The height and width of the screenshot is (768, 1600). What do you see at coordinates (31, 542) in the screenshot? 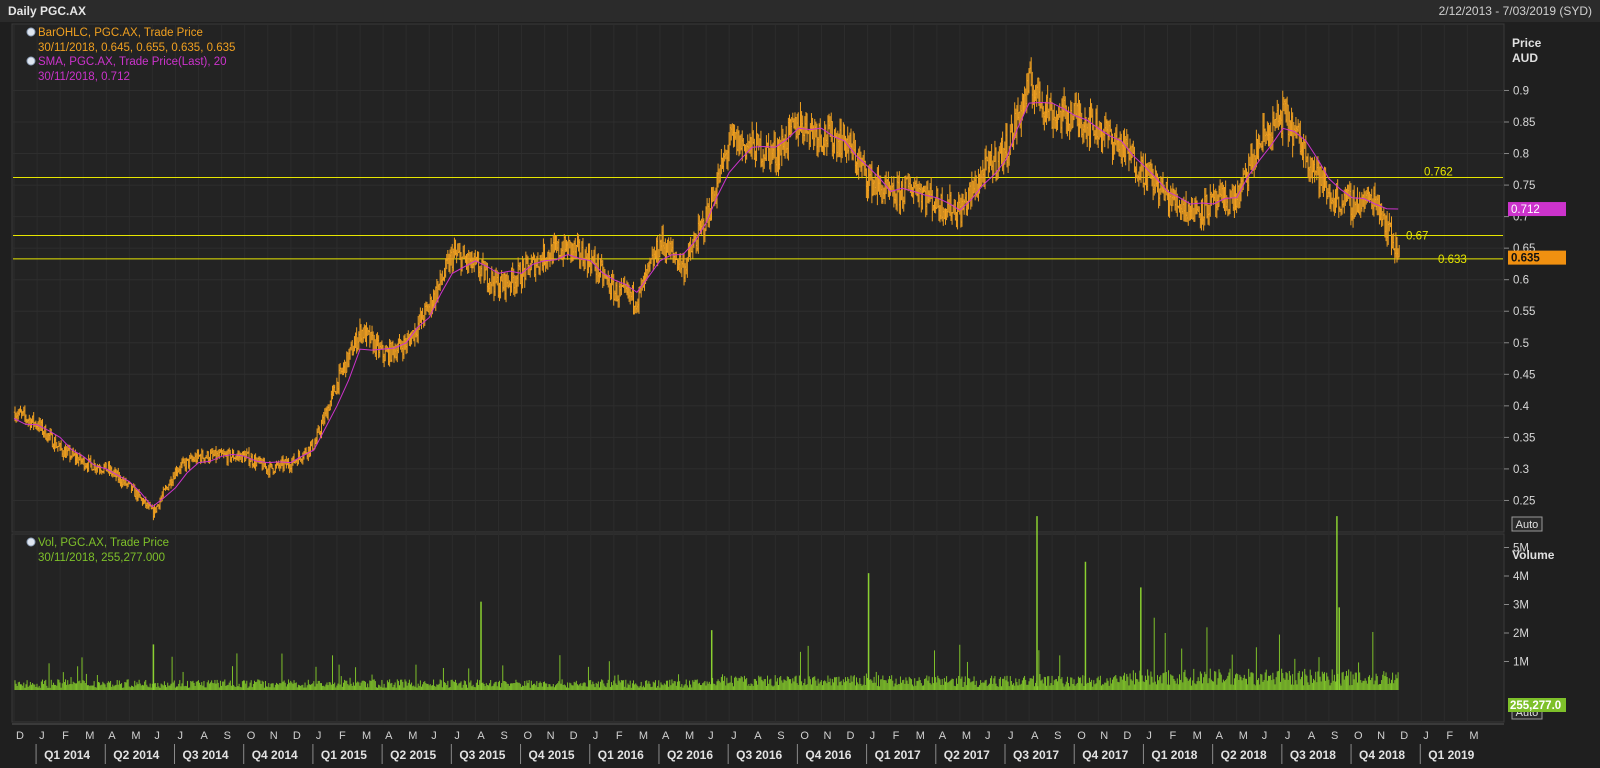
I see `eye-icon` at bounding box center [31, 542].